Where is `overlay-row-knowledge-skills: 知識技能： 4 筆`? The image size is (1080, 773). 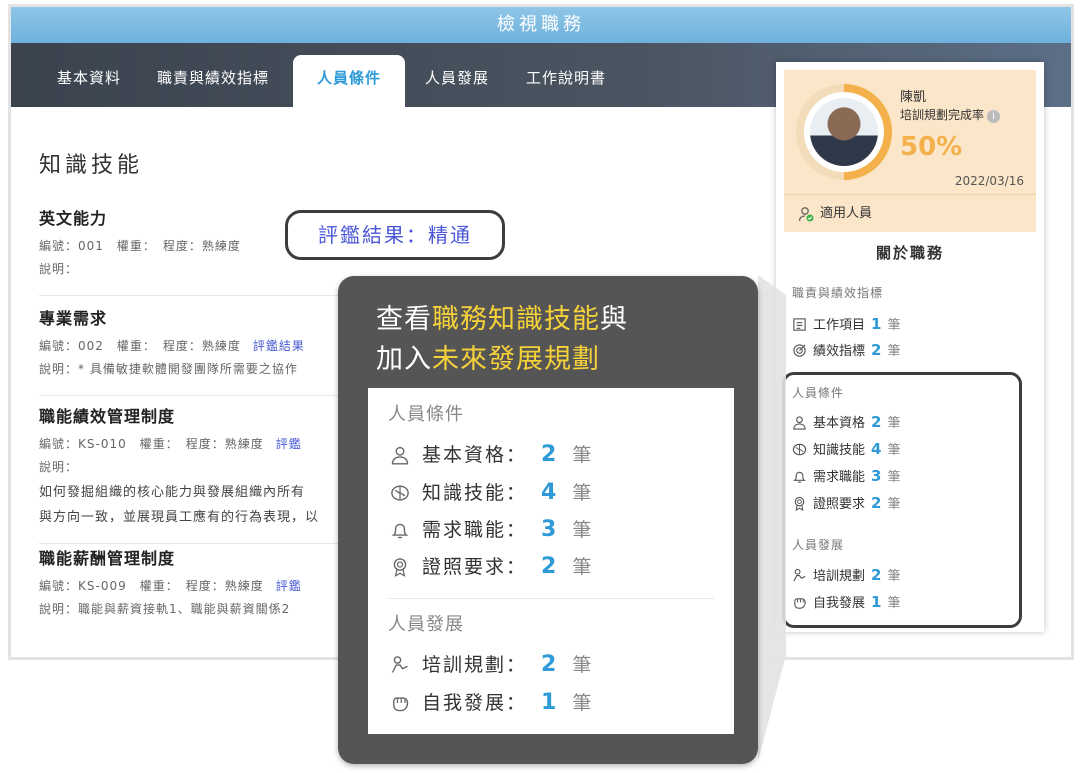 overlay-row-knowledge-skills: 知識技能： 4 筆 is located at coordinates (491, 493).